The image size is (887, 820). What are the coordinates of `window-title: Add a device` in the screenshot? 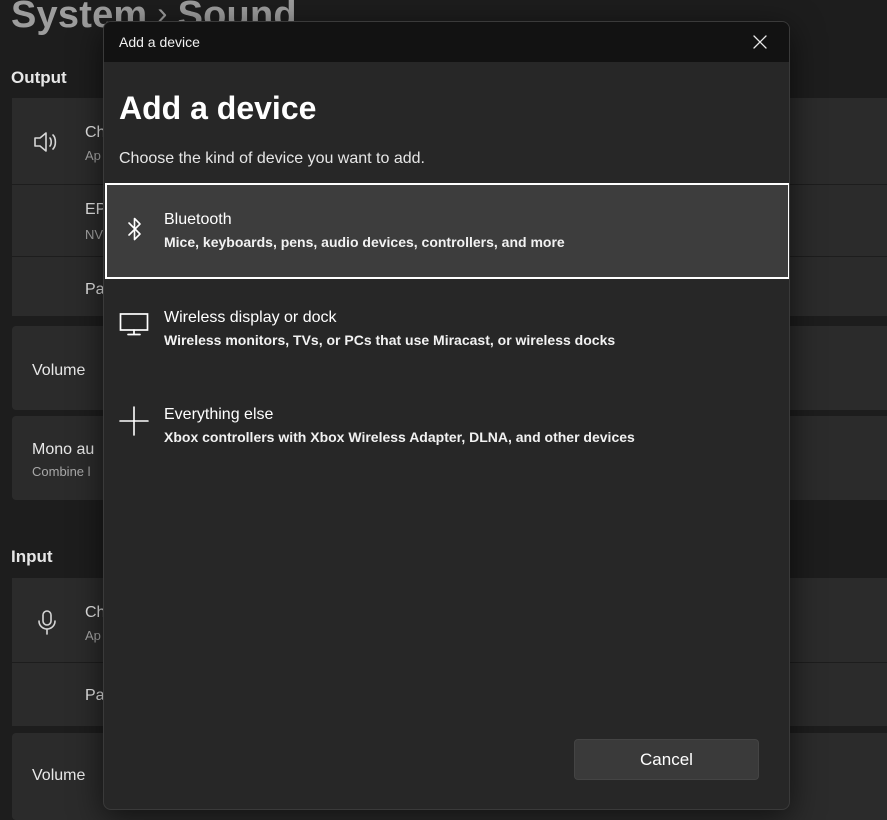 It's located at (159, 42).